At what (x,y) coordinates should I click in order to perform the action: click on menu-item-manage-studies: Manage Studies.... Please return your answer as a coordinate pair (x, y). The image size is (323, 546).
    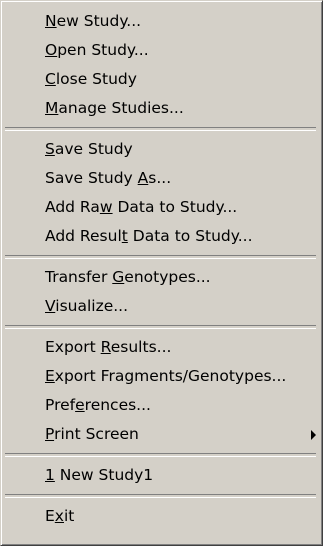
    Looking at the image, I should click on (161, 108).